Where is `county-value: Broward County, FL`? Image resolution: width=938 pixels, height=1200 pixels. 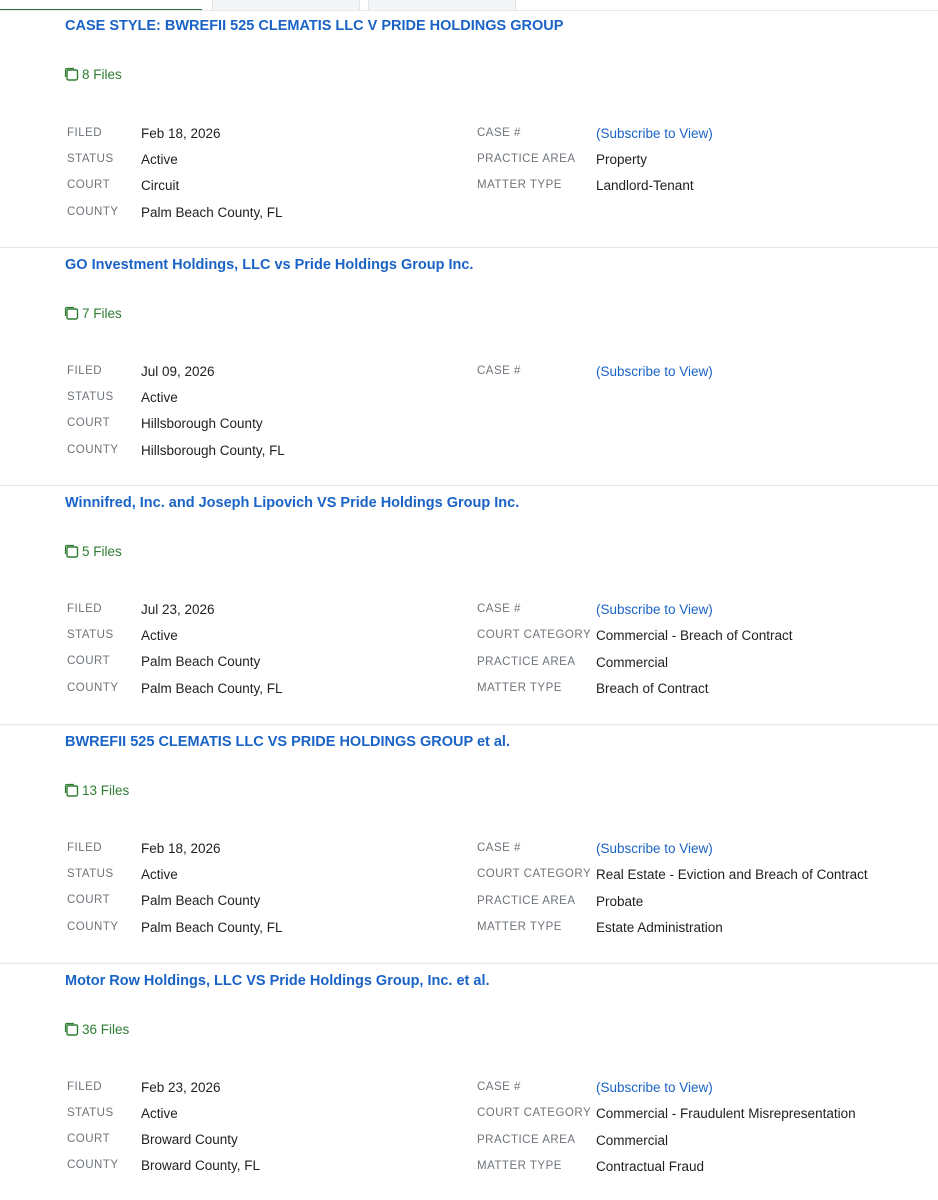 county-value: Broward County, FL is located at coordinates (201, 1165).